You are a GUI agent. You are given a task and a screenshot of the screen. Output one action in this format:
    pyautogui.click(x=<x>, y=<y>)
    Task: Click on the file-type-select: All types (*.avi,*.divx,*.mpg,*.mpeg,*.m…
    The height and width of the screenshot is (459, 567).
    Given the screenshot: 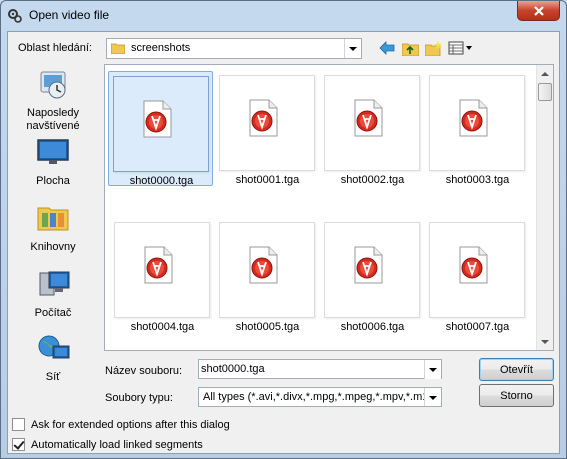 What is the action you would take?
    pyautogui.click(x=320, y=397)
    